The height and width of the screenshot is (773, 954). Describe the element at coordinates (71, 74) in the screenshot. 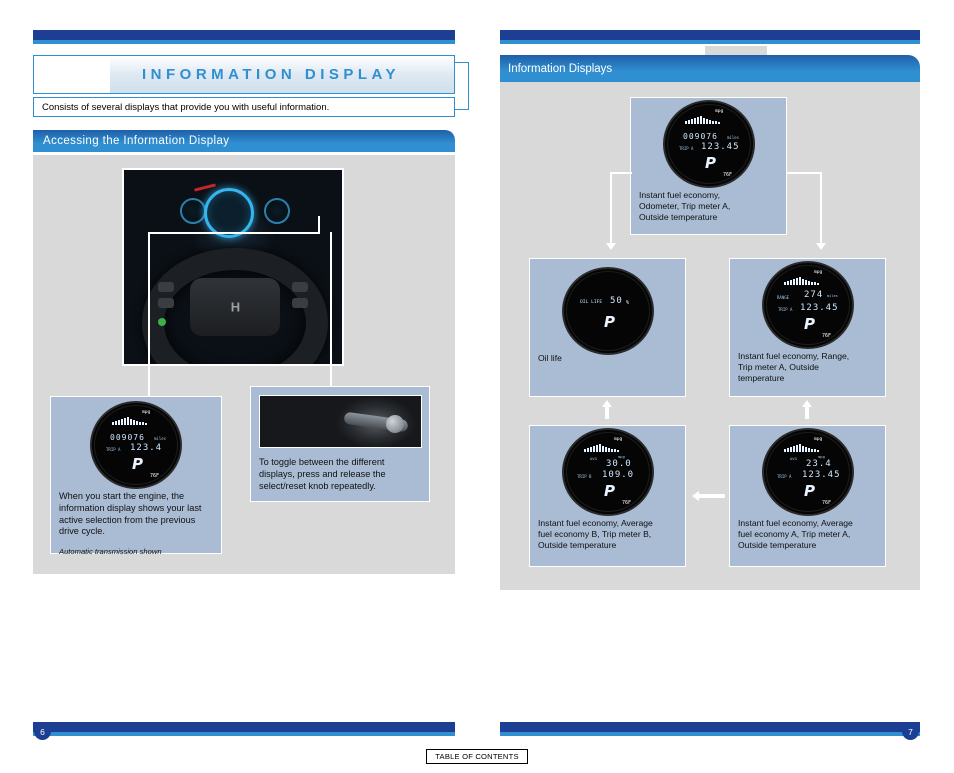

I see `title-left-frame` at that location.